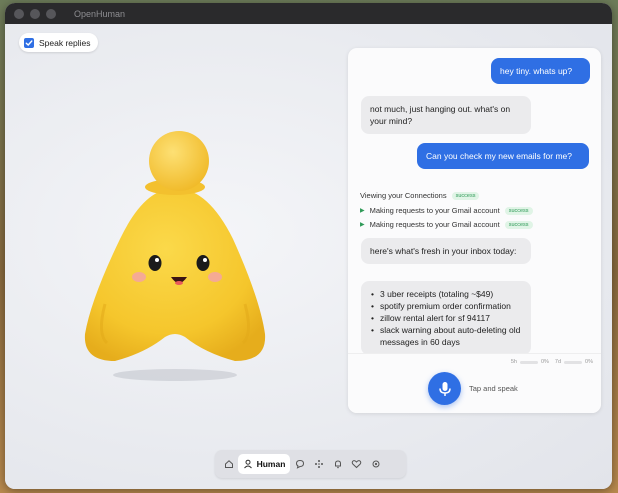 This screenshot has height=493, width=618. I want to click on zoom-window-button, so click(51, 13).